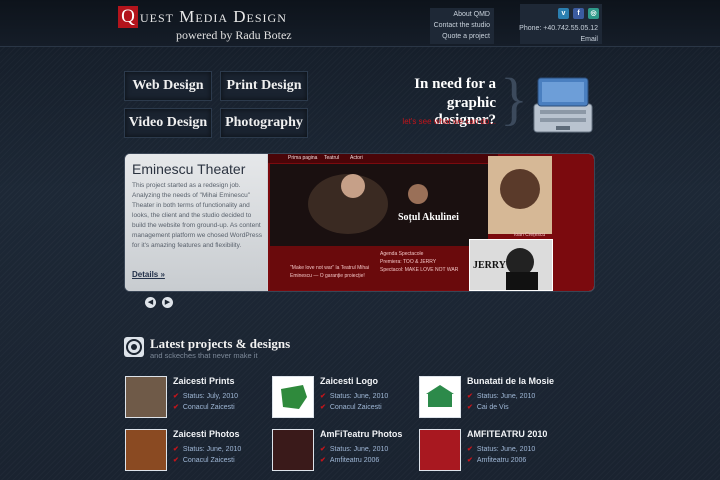 This screenshot has height=480, width=720. What do you see at coordinates (514, 98) in the screenshot?
I see `brace-decoration: }` at bounding box center [514, 98].